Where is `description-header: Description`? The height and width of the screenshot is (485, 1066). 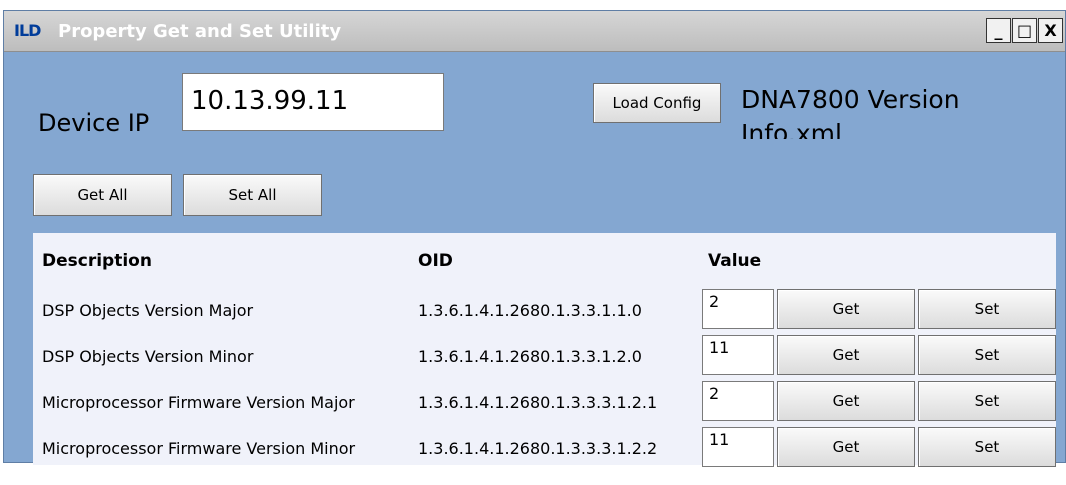 description-header: Description is located at coordinates (97, 261).